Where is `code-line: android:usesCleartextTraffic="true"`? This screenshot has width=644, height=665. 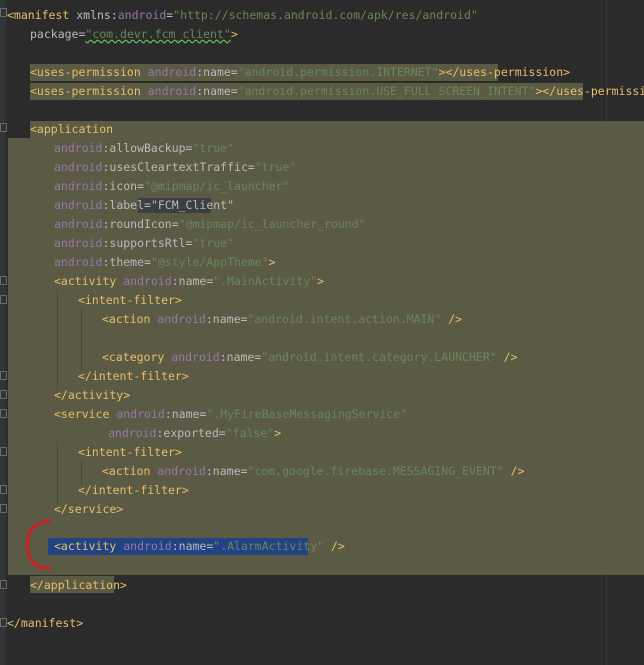 code-line: android:usesCleartextTraffic="true" is located at coordinates (175, 167).